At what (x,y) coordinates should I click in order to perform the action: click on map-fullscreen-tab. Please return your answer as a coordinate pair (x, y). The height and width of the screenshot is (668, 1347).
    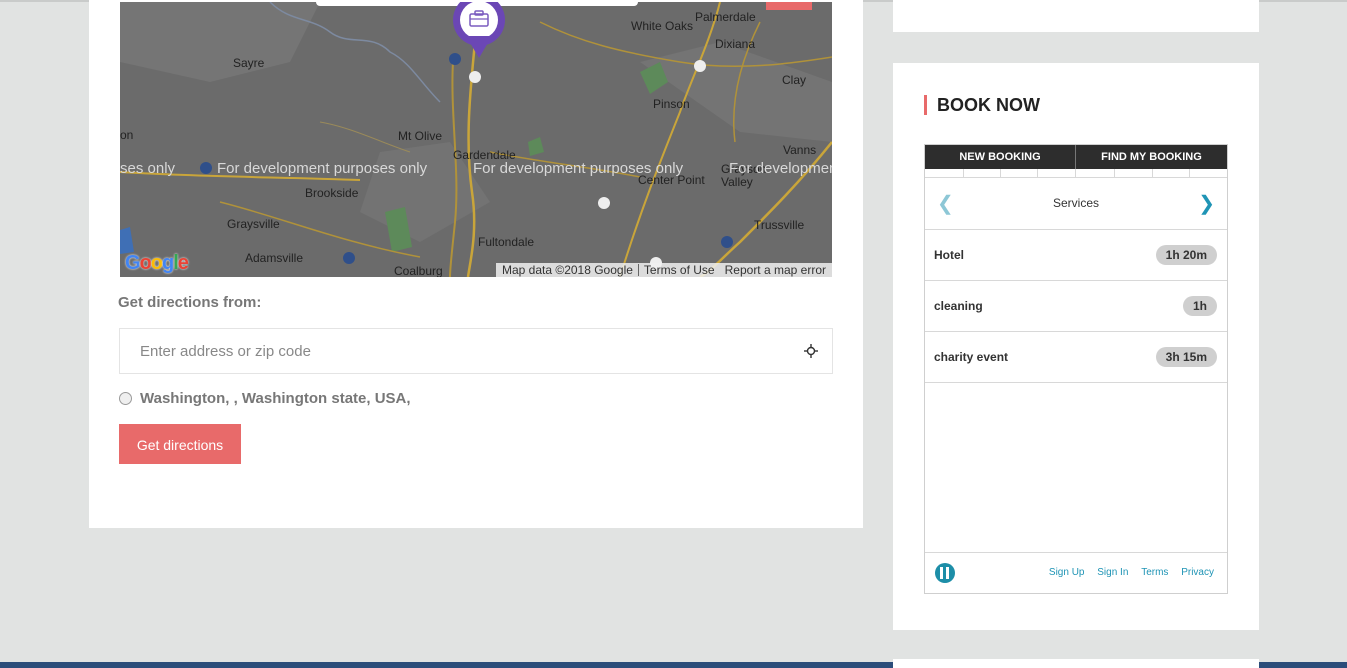
    Looking at the image, I should click on (789, 6).